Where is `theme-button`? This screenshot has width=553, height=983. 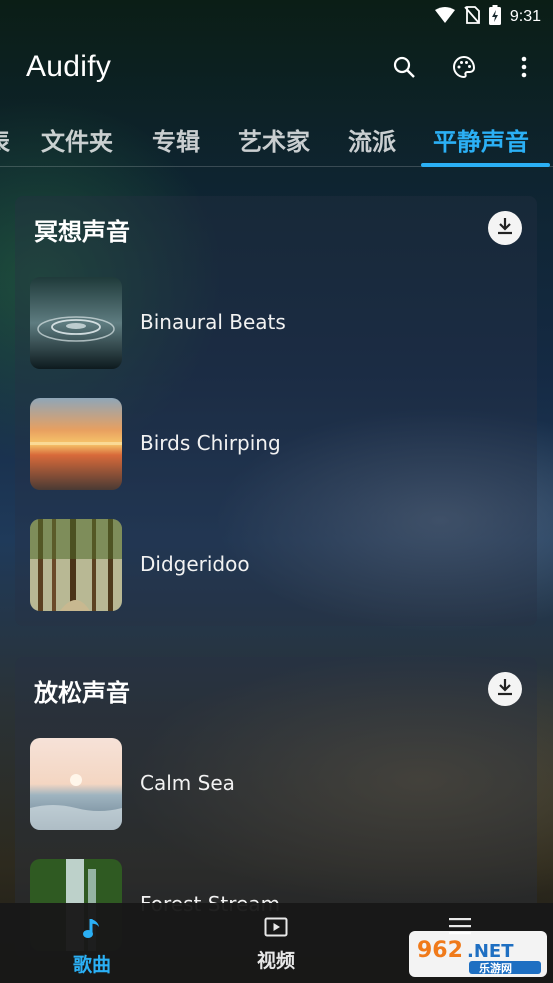 theme-button is located at coordinates (464, 69).